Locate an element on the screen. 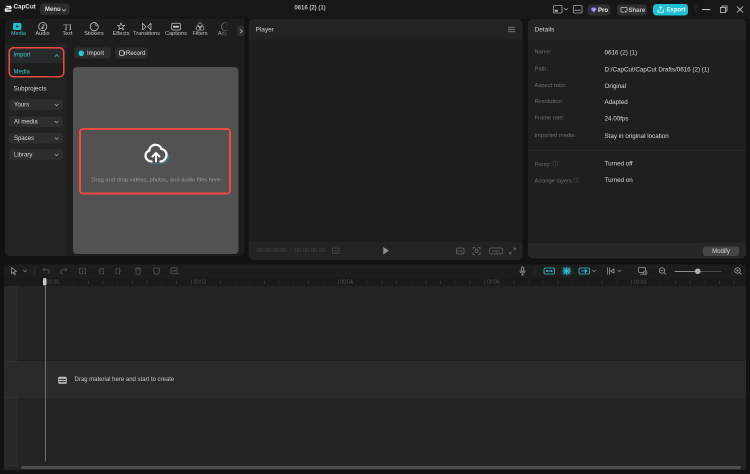 This screenshot has width=750, height=474. svg-text: Ratio is located at coordinates (496, 251).